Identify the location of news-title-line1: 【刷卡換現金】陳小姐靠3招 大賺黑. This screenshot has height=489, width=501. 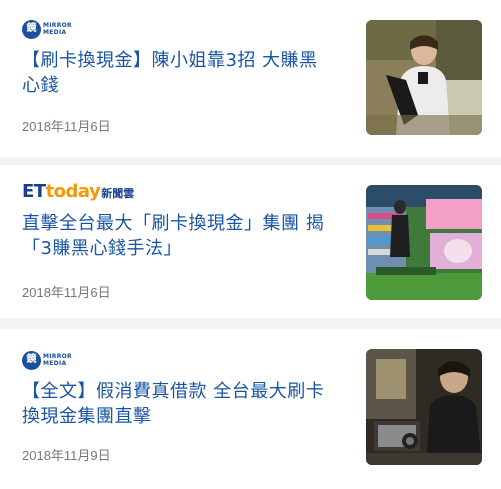
(170, 60).